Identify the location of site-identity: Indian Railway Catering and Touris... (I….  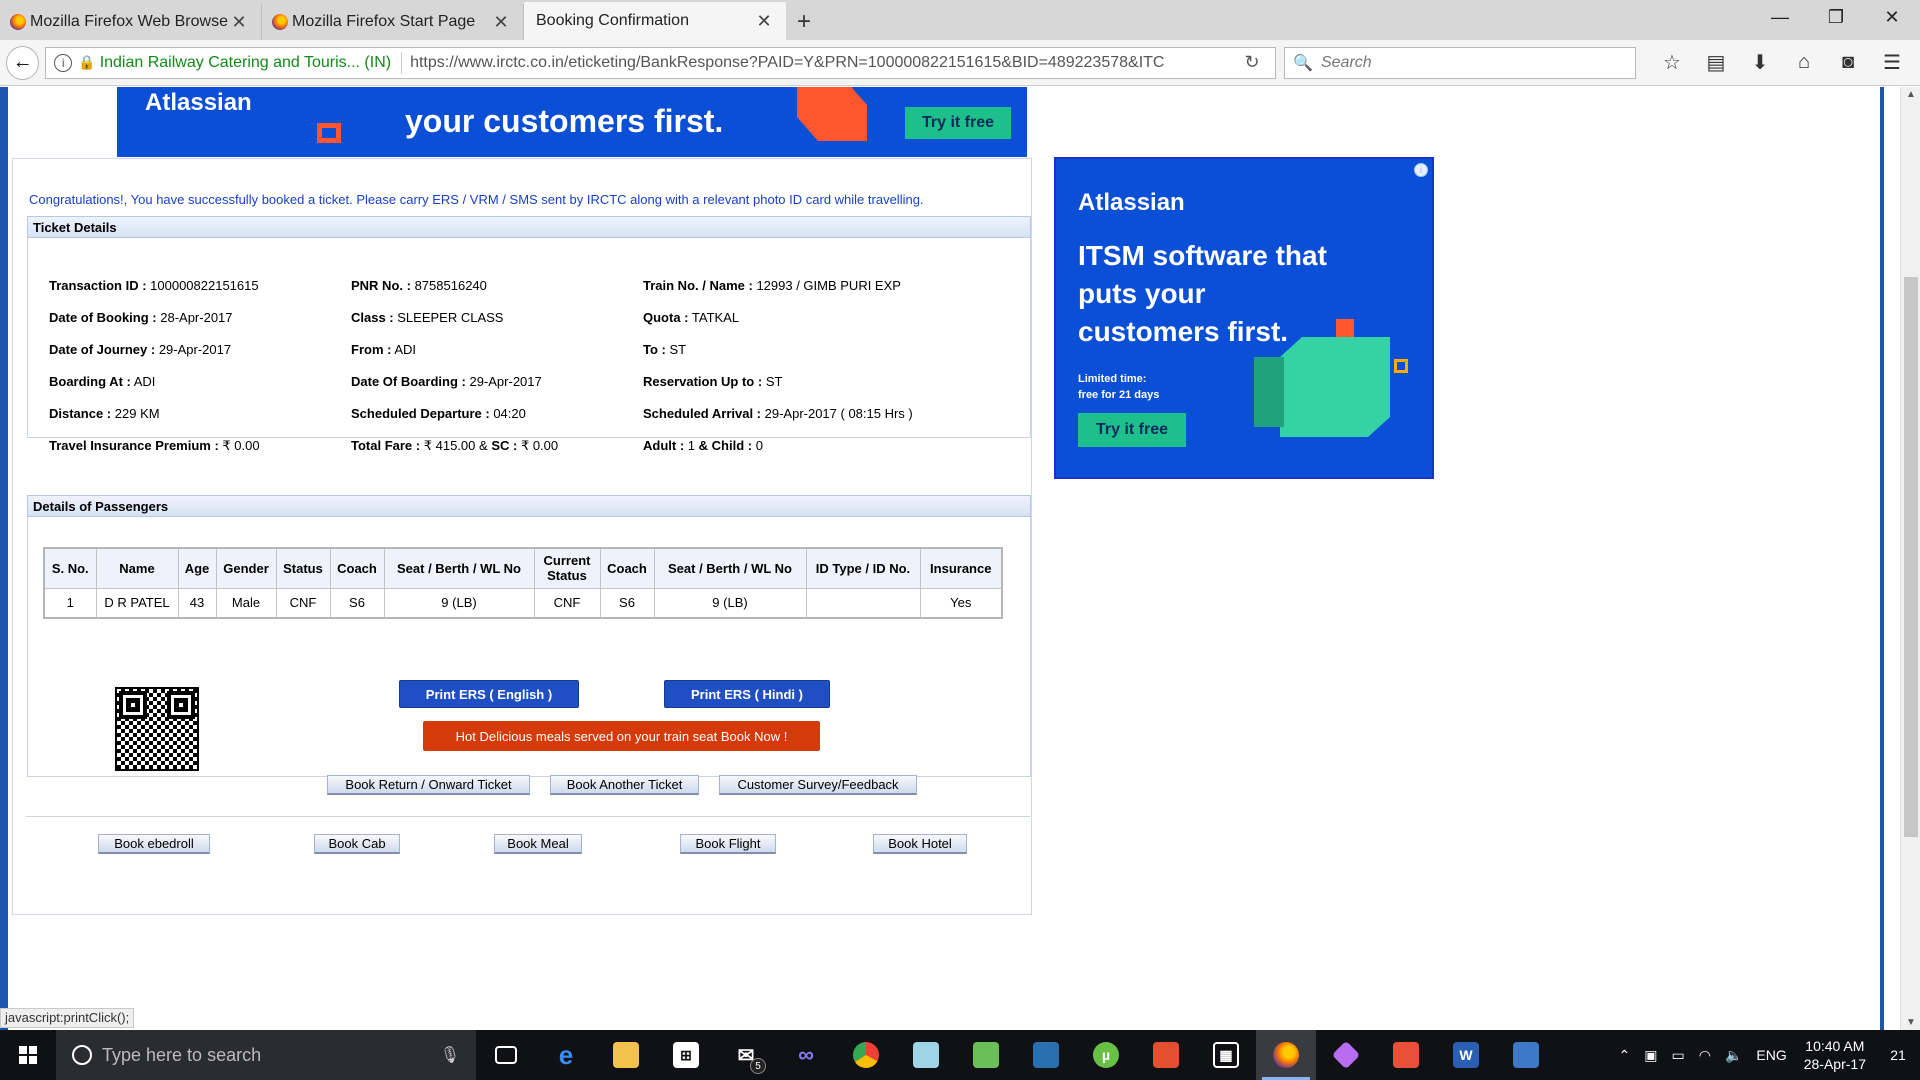
(245, 63).